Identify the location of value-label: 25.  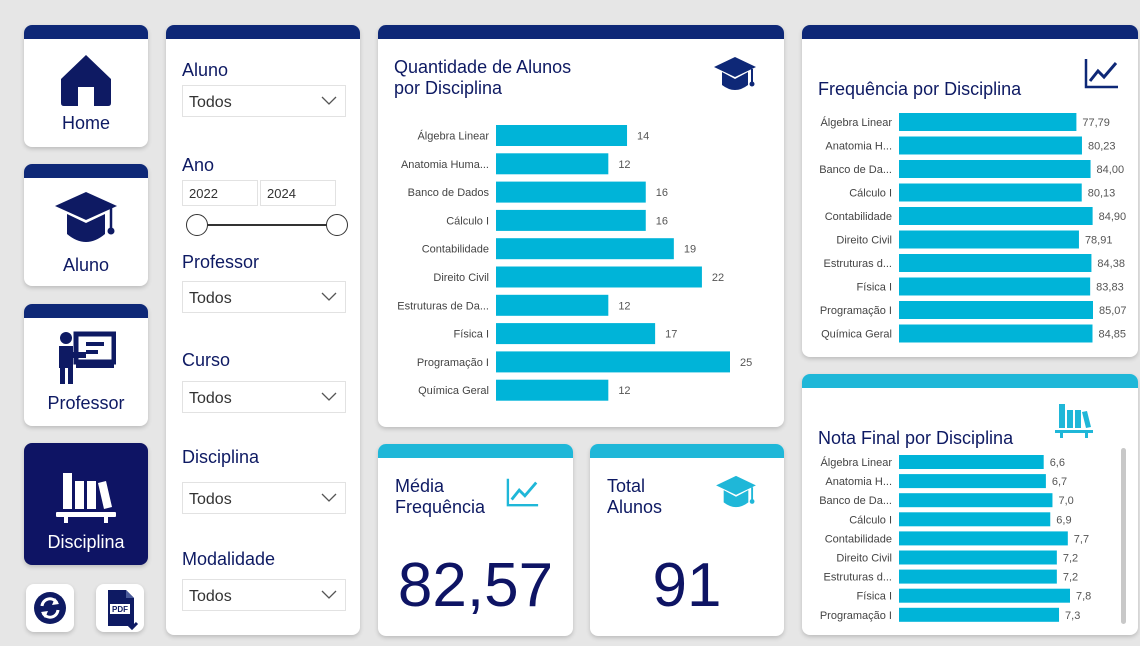
(746, 363).